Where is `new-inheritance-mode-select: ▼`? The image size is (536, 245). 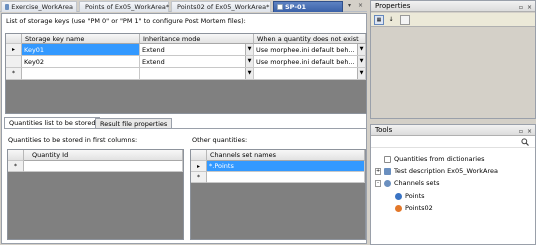
new-inheritance-mode-select: ▼ is located at coordinates (197, 74).